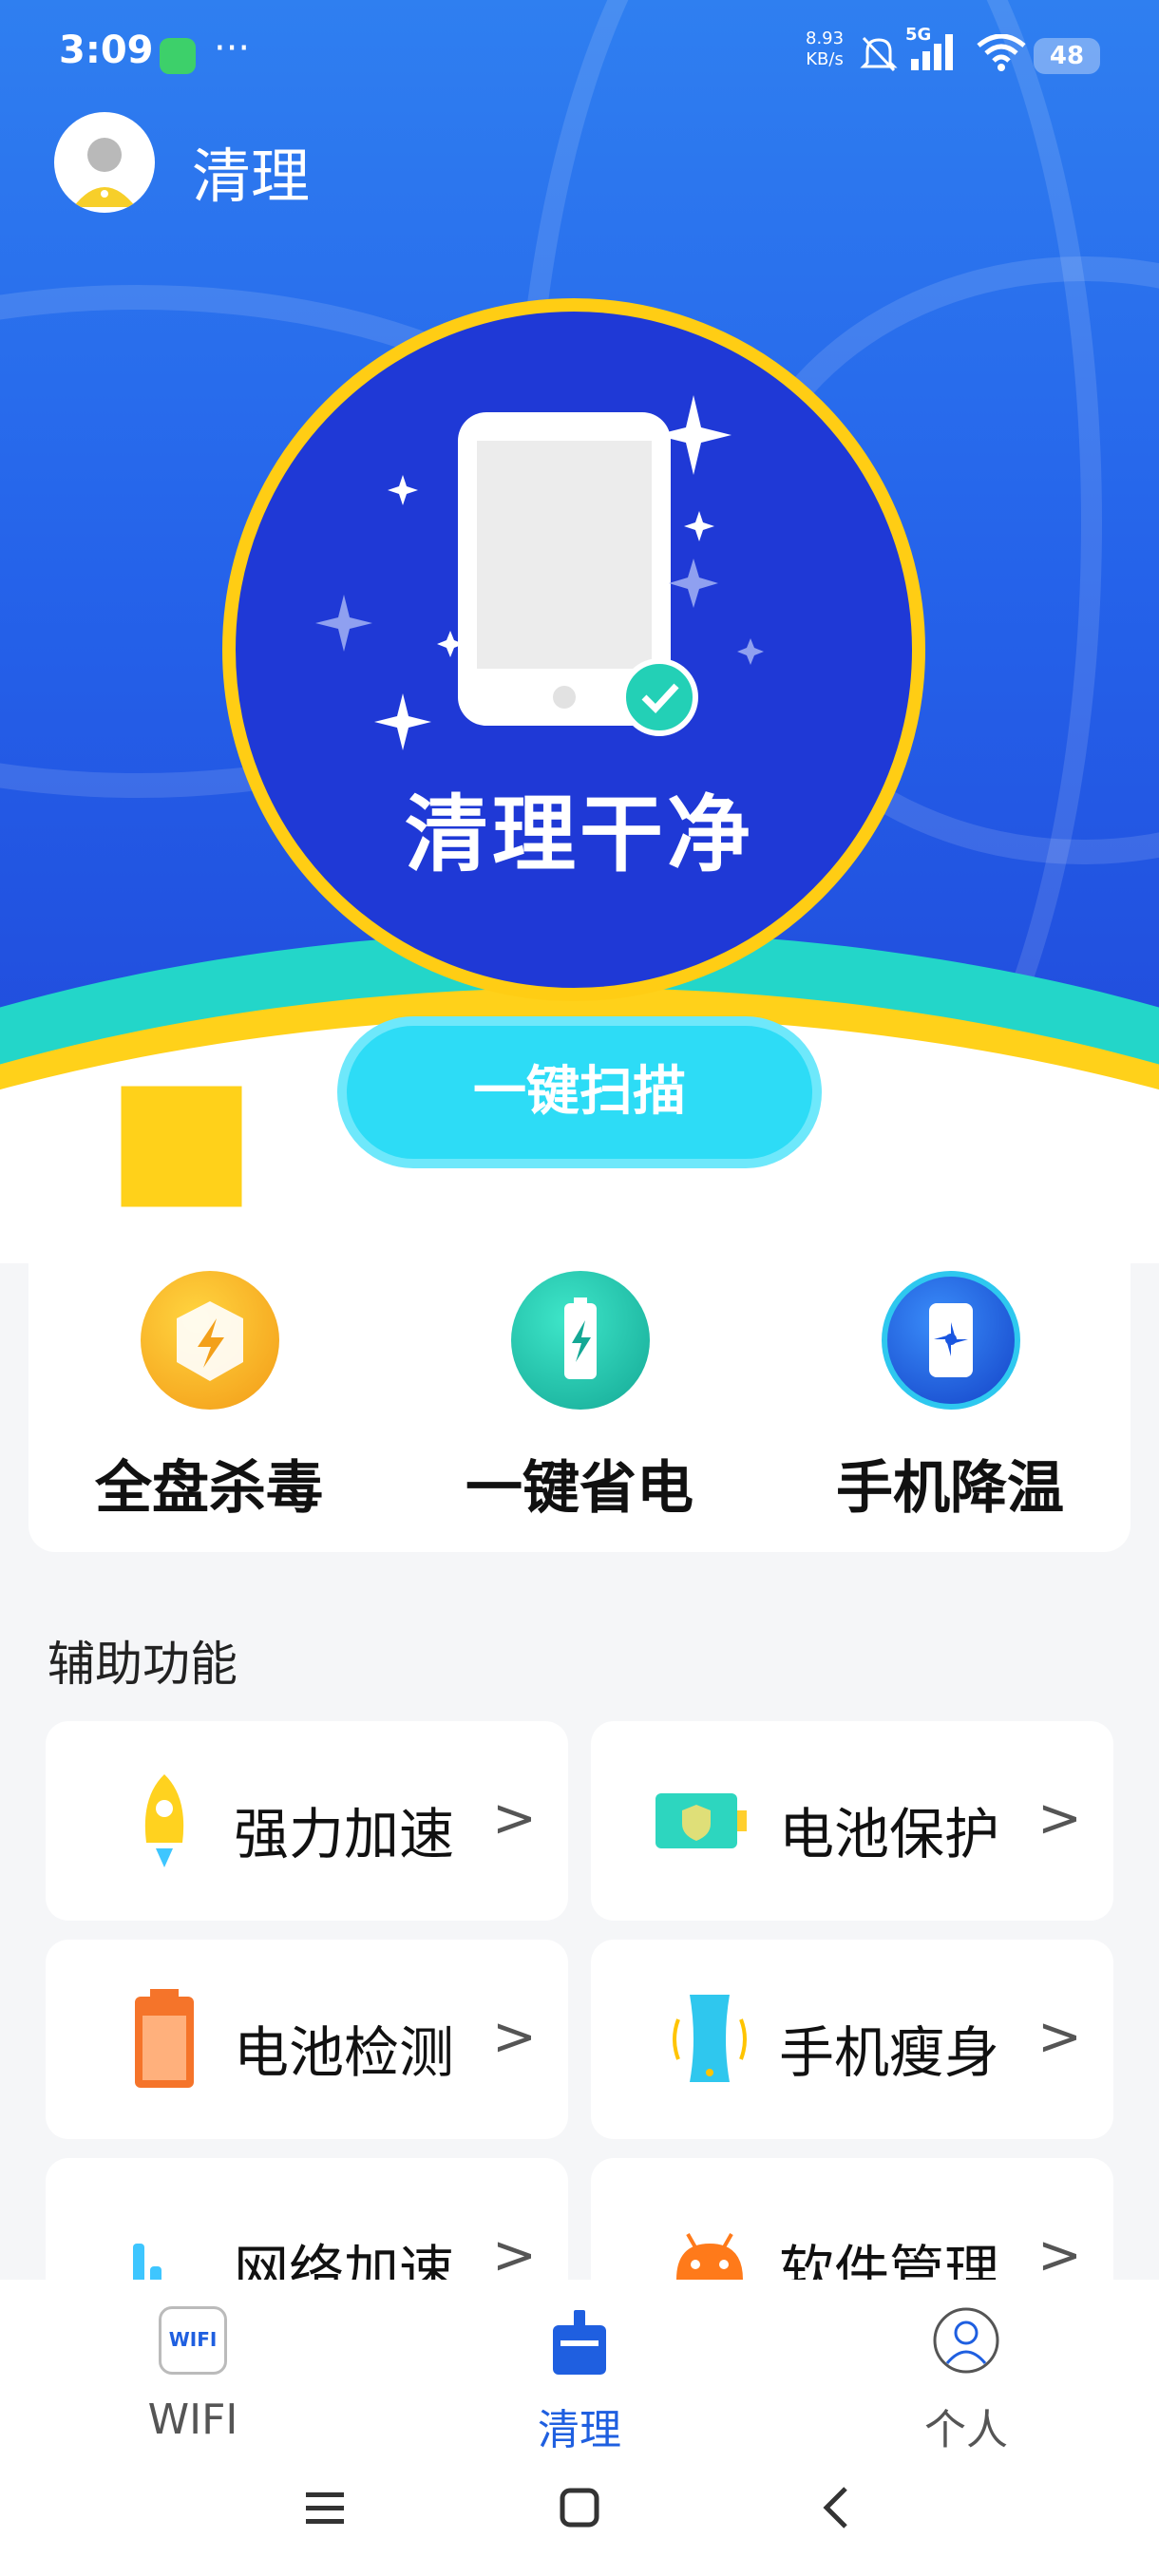 The height and width of the screenshot is (2576, 1159). What do you see at coordinates (164, 1821) in the screenshot?
I see `rocket-icon` at bounding box center [164, 1821].